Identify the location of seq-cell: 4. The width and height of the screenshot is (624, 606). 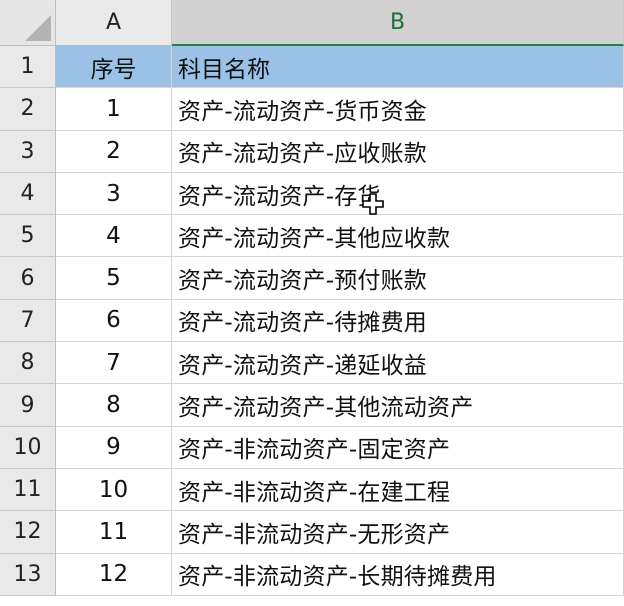
(114, 236).